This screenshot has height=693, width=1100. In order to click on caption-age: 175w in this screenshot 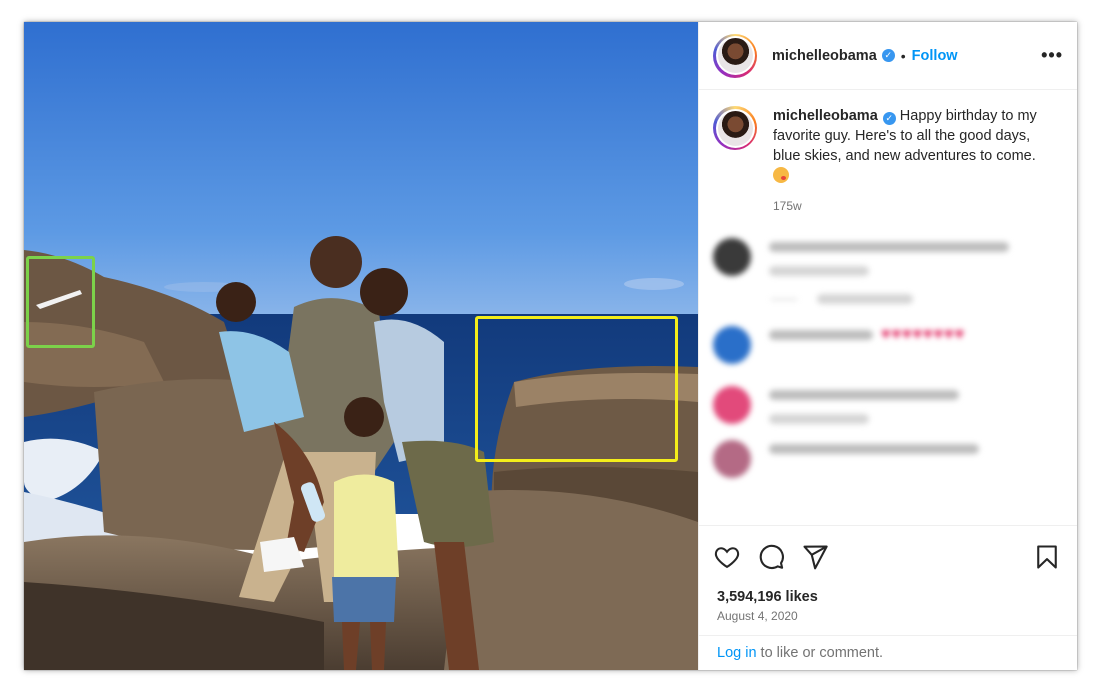, I will do `click(908, 206)`.